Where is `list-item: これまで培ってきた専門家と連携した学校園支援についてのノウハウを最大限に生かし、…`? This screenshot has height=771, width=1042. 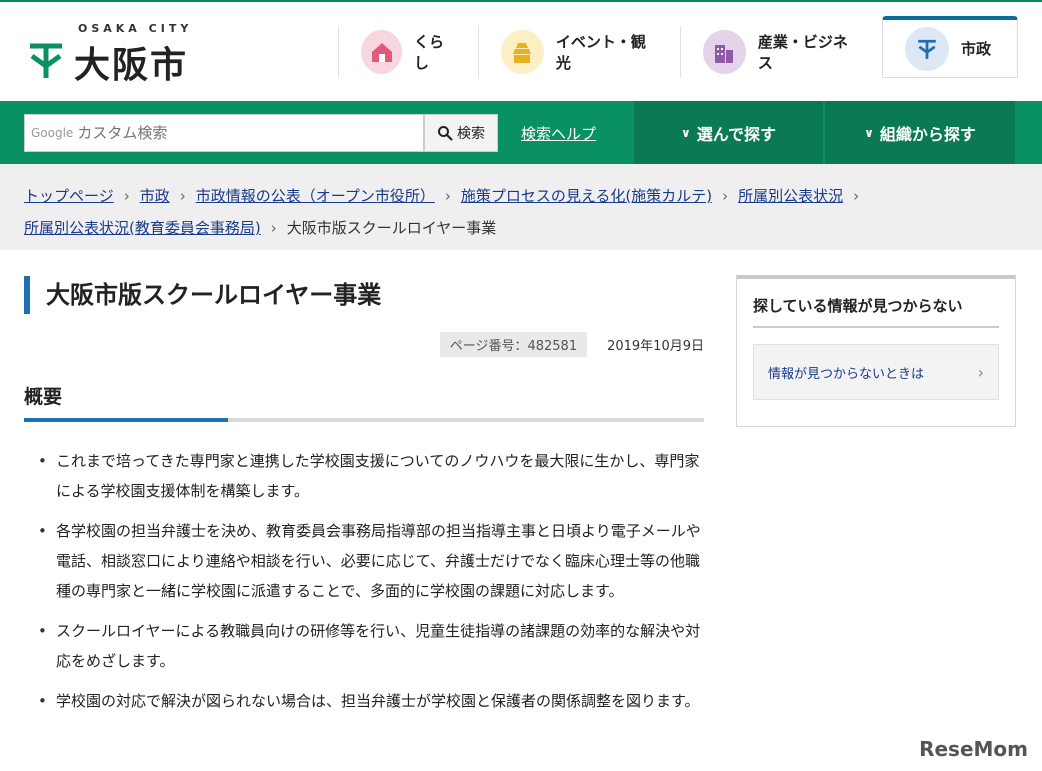 list-item: これまで培ってきた専門家と連携した学校園支援についてのノウハウを最大限に生かし、… is located at coordinates (371, 476).